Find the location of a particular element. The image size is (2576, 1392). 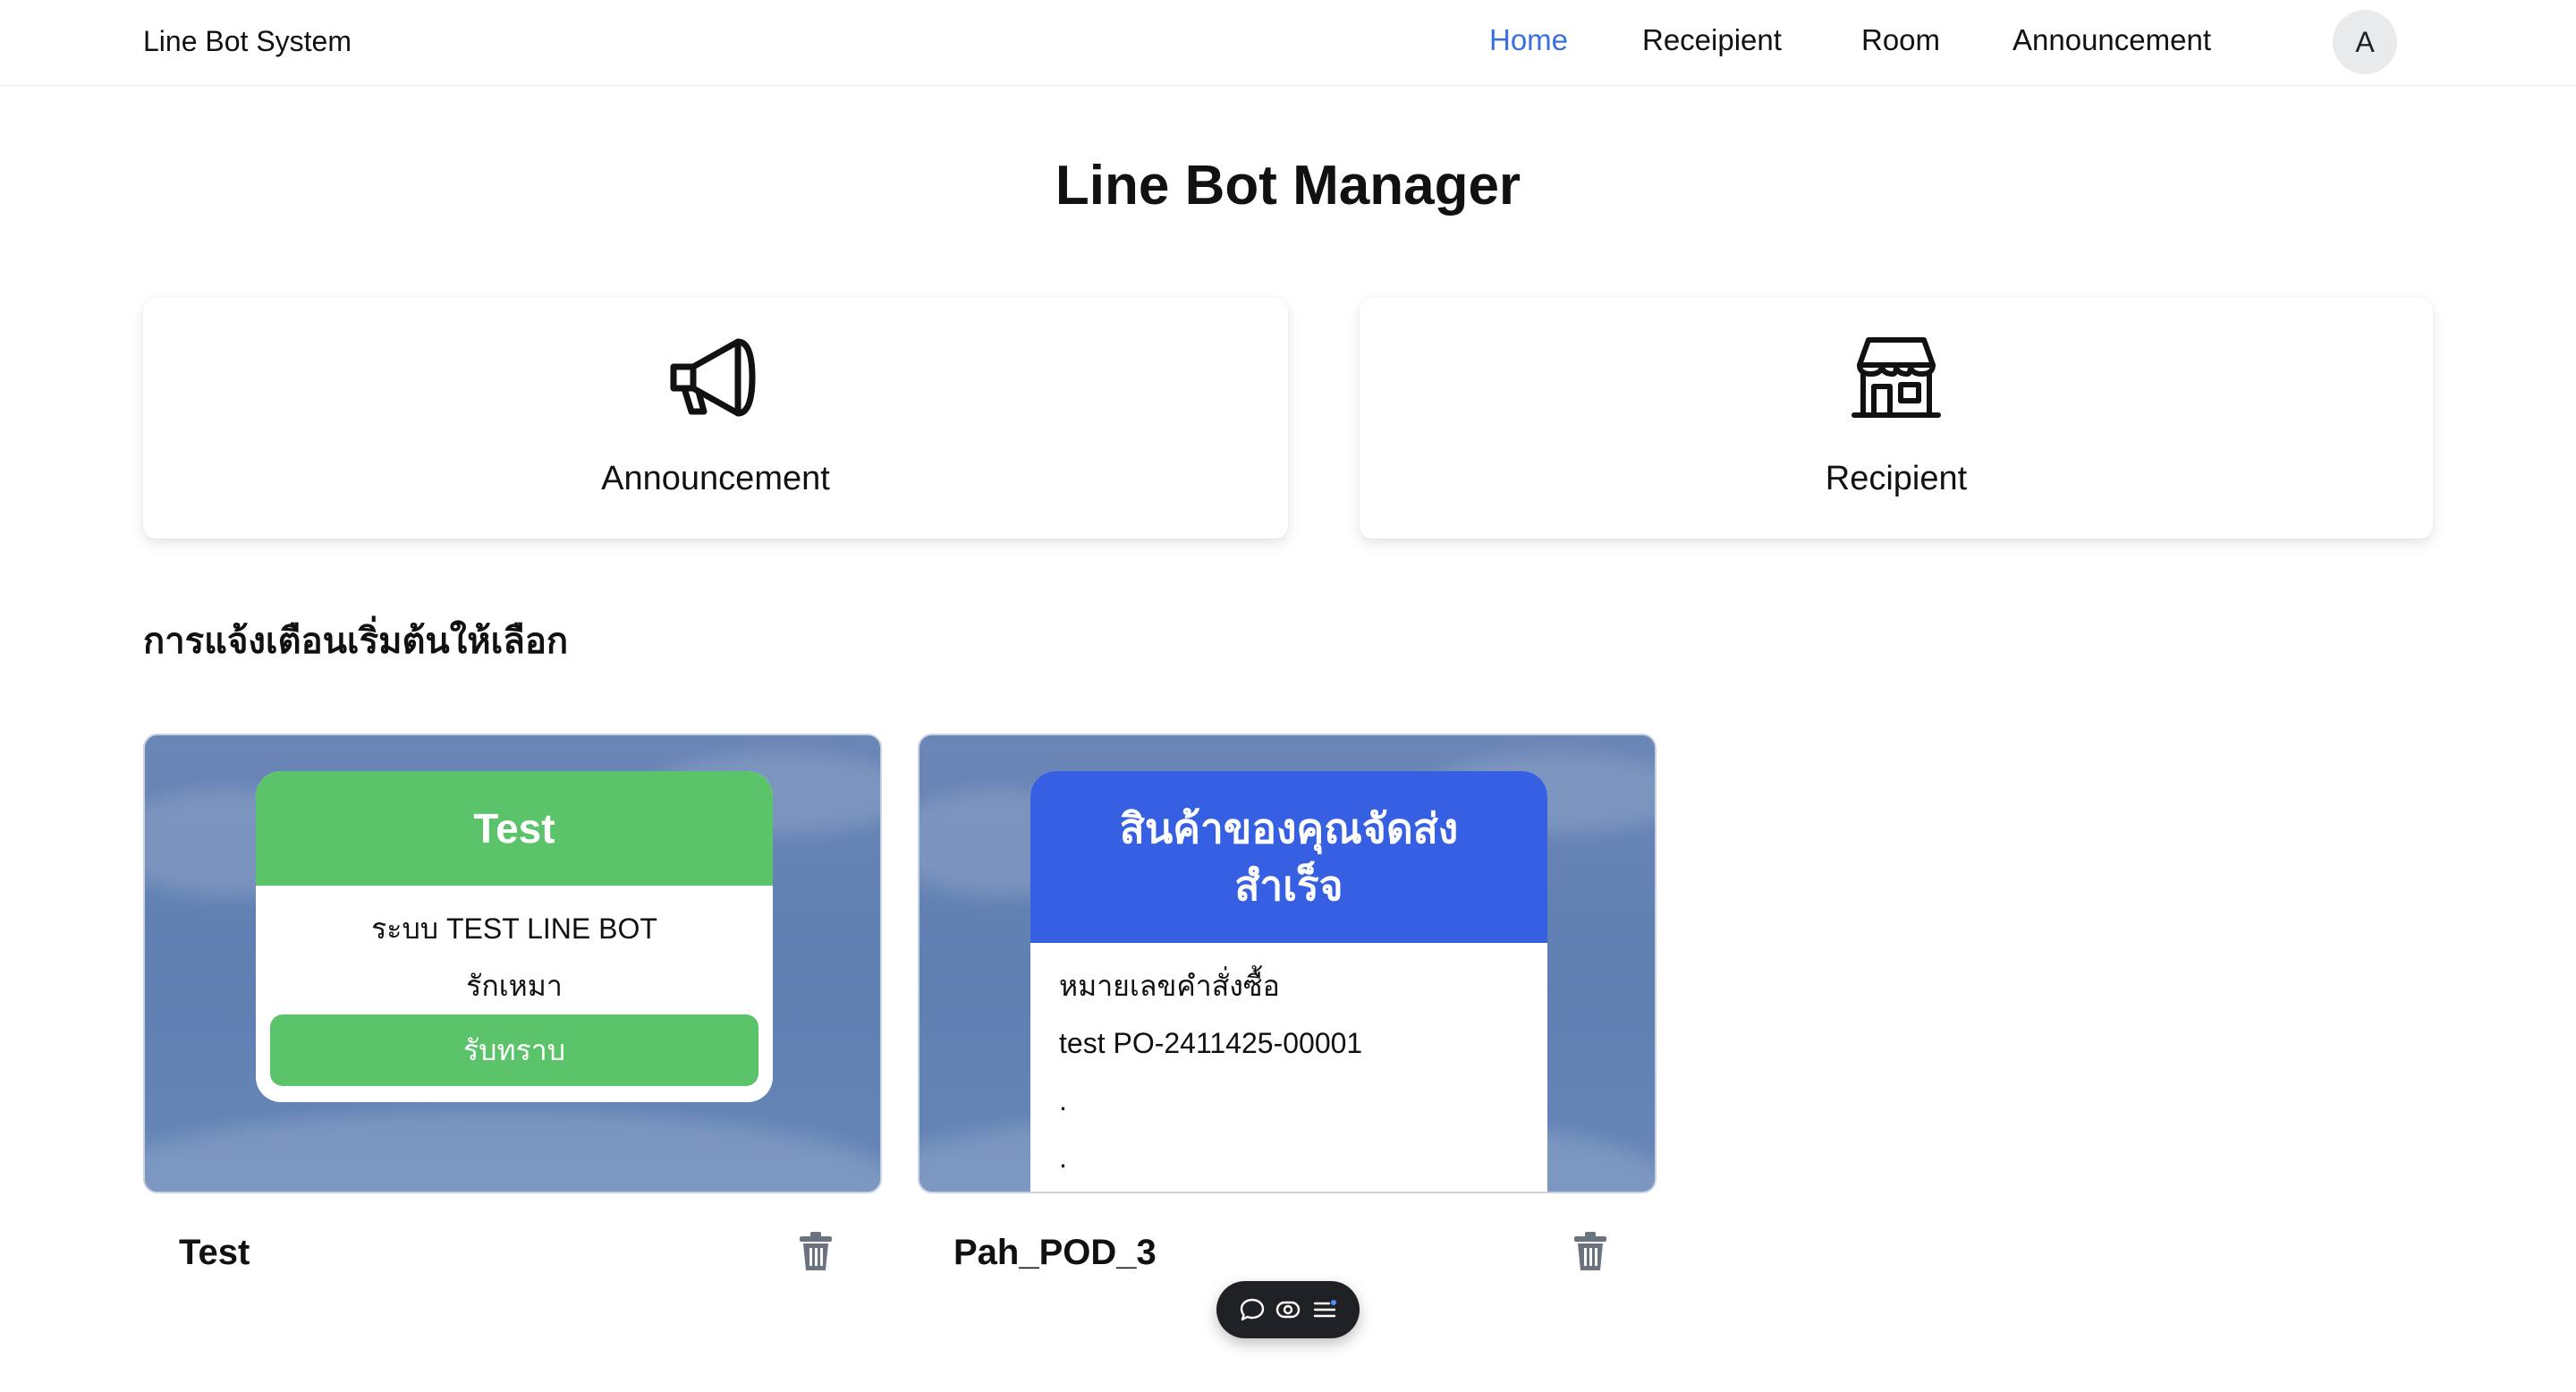

nav-link-home: Home is located at coordinates (1528, 40).